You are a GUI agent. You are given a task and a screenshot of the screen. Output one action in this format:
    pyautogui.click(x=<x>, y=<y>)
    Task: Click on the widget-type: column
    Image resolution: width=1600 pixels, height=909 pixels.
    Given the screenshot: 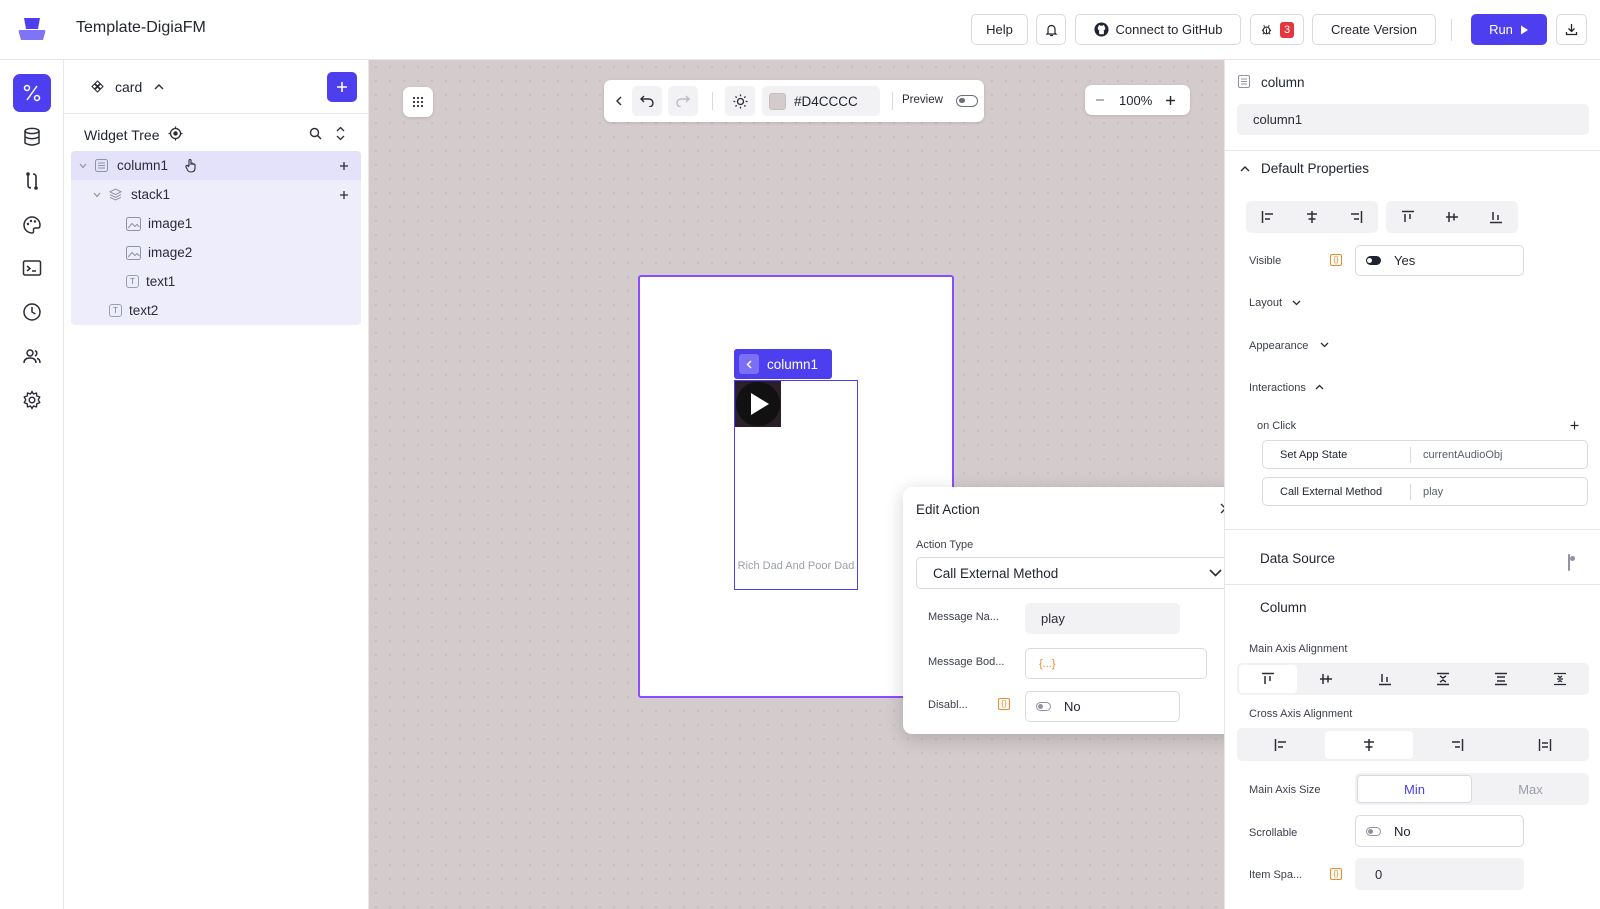 What is the action you would take?
    pyautogui.click(x=1283, y=82)
    